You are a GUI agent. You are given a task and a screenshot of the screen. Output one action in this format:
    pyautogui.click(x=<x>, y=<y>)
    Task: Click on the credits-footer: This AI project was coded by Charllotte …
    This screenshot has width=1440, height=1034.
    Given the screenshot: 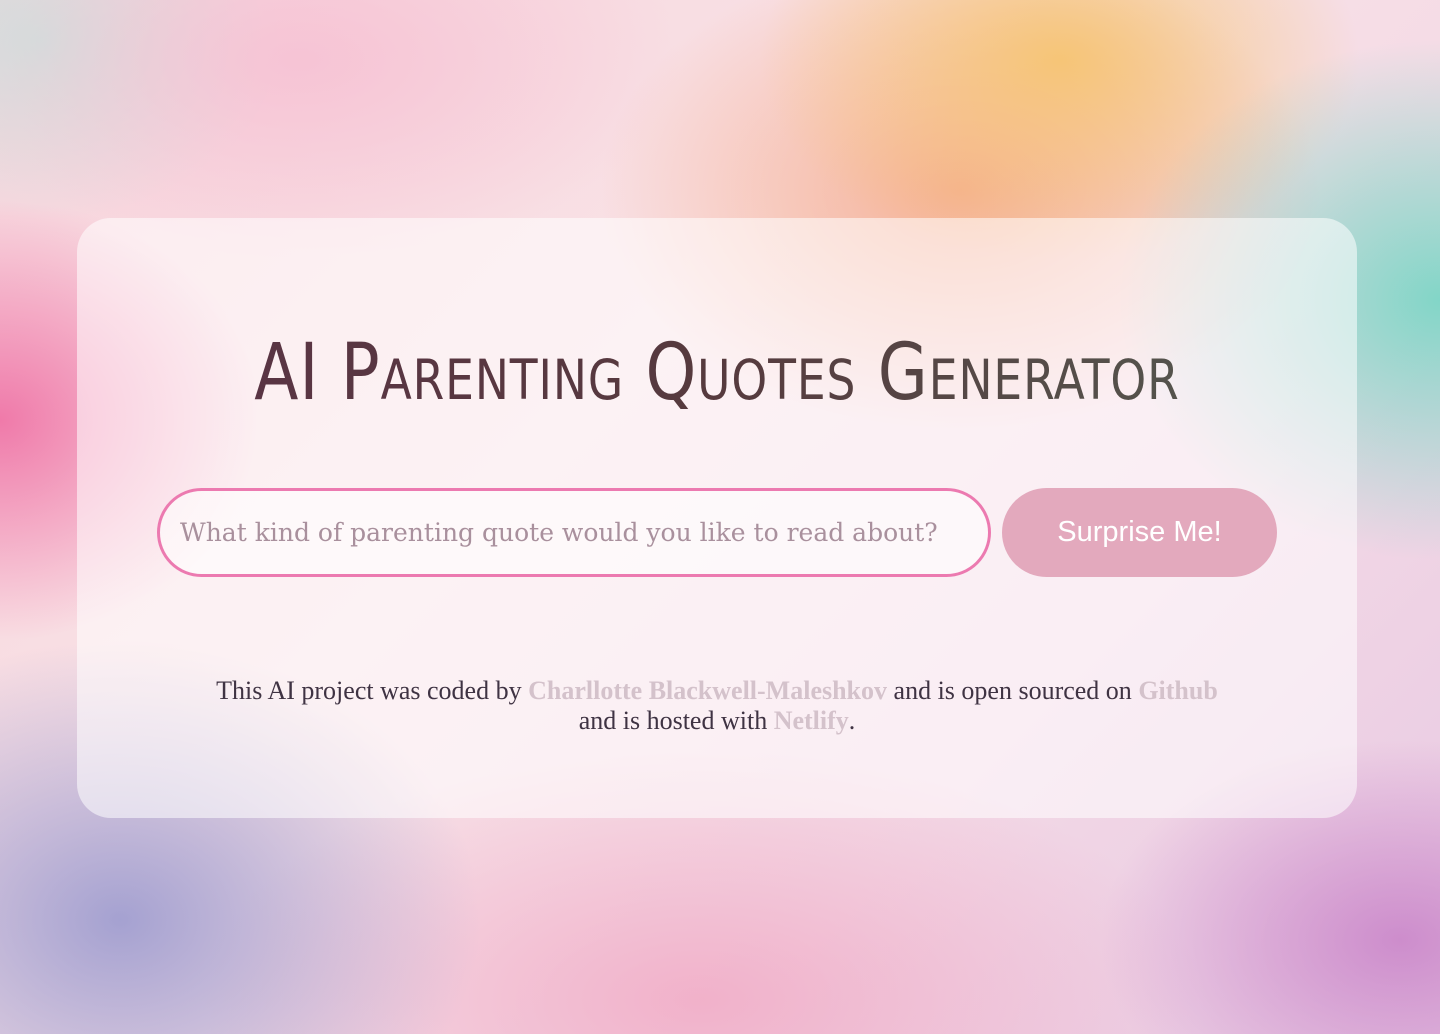 What is the action you would take?
    pyautogui.click(x=717, y=706)
    